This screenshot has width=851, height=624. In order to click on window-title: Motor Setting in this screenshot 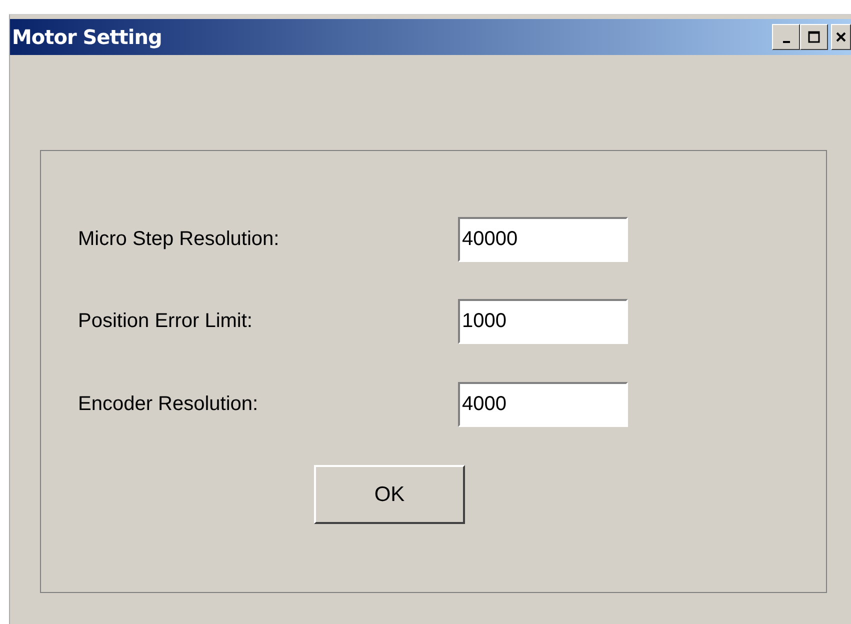, I will do `click(86, 37)`.